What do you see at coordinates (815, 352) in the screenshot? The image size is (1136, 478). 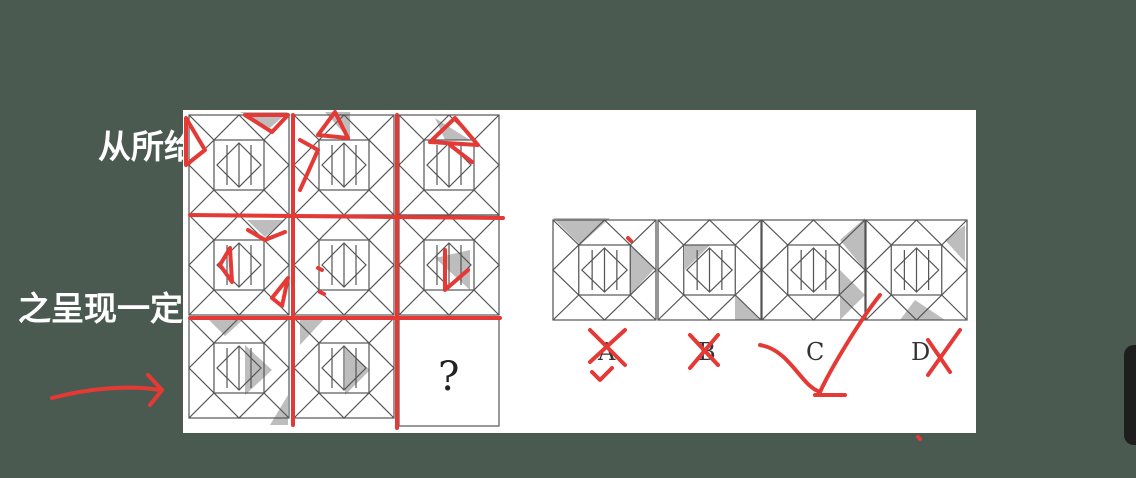 I see `option-label-c: C` at bounding box center [815, 352].